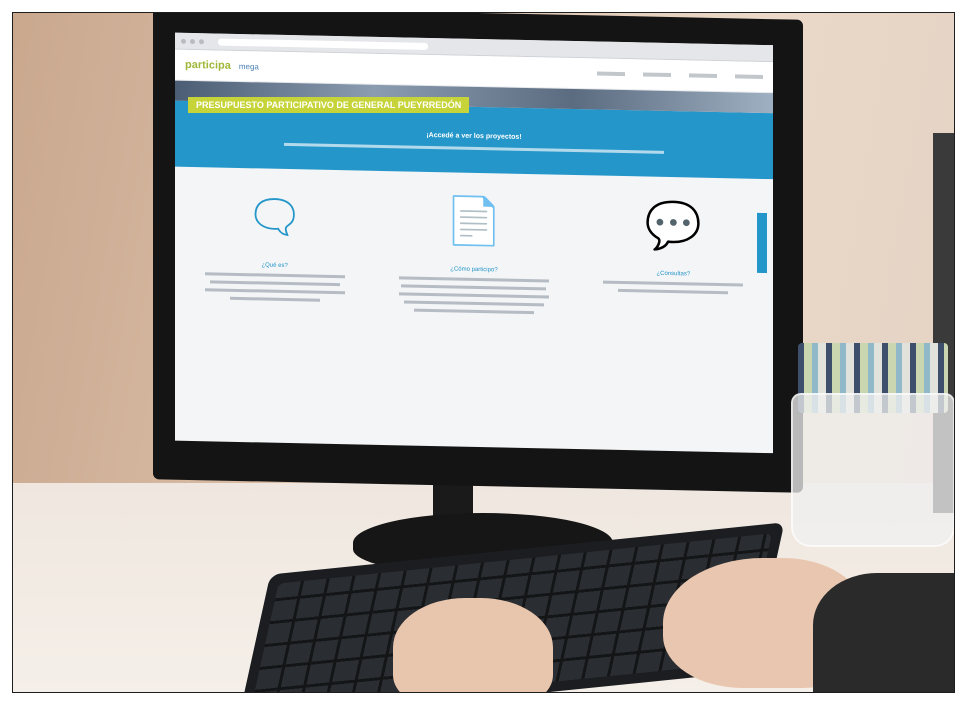 Image resolution: width=965 pixels, height=703 pixels. What do you see at coordinates (673, 225) in the screenshot?
I see `chat-bubble-icon: 💬` at bounding box center [673, 225].